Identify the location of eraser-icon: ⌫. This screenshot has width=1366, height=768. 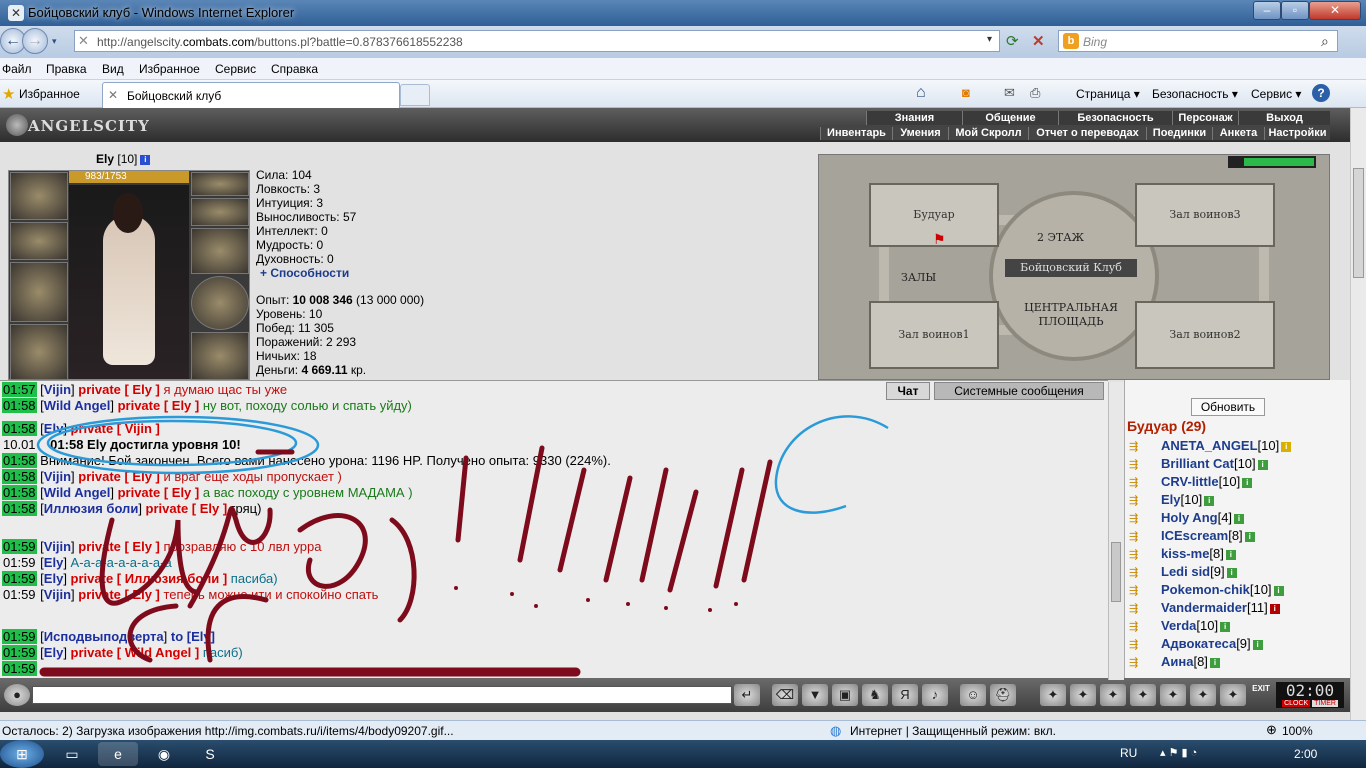
(785, 695).